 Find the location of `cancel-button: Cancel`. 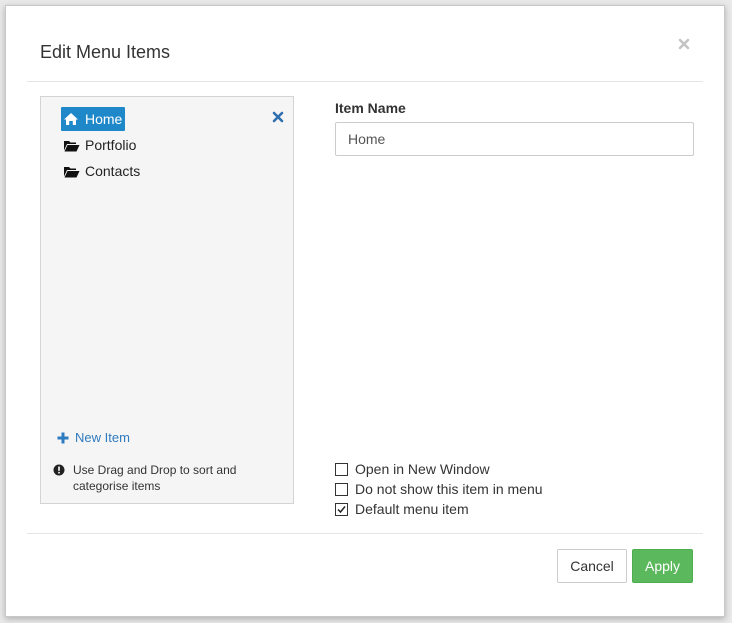

cancel-button: Cancel is located at coordinates (592, 566).